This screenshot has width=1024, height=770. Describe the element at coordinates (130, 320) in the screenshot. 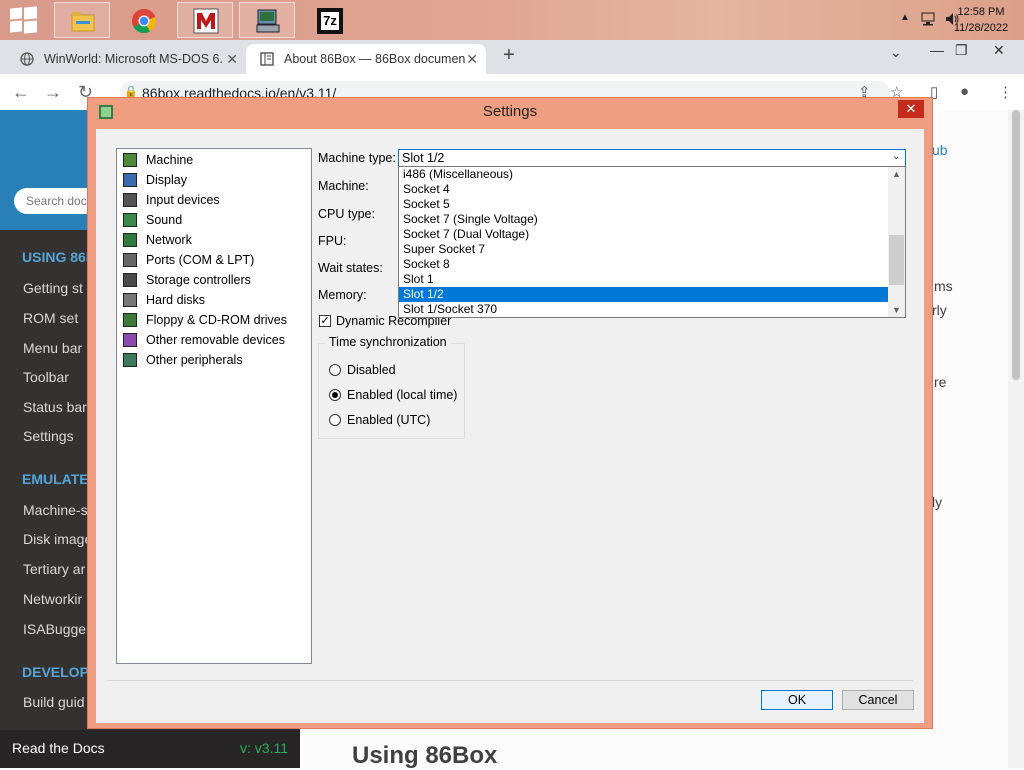

I see `floppy-cdrom-icon` at that location.